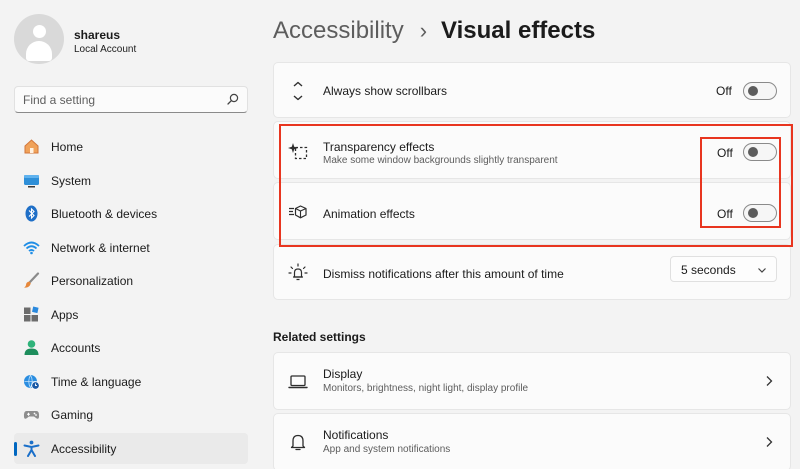 This screenshot has height=469, width=800. I want to click on sidebar-item-gaming: Gaming, so click(131, 414).